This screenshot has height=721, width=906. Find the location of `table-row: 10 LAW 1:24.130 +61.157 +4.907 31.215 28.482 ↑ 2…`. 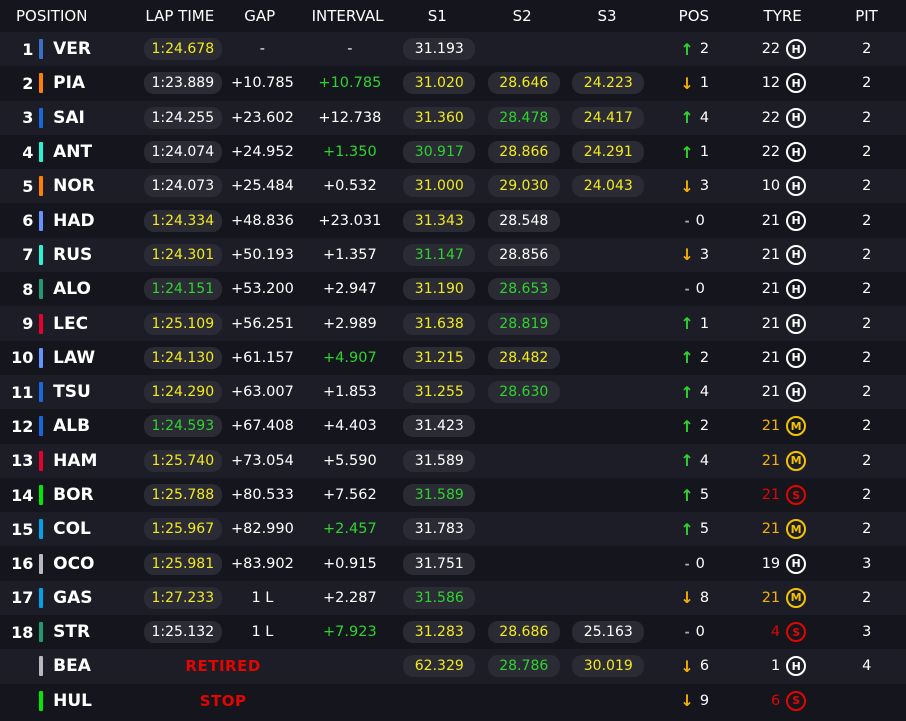

table-row: 10 LAW 1:24.130 +61.157 +4.907 31.215 28.482 ↑ 2… is located at coordinates (453, 357).